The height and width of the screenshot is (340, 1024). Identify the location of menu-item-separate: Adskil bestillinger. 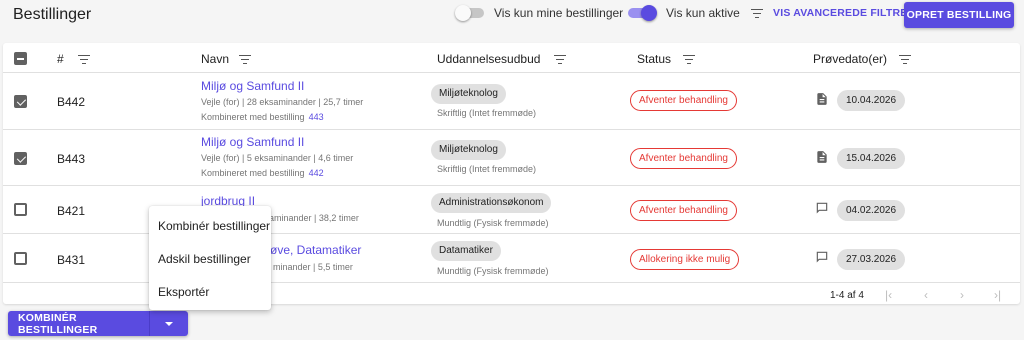
(204, 259).